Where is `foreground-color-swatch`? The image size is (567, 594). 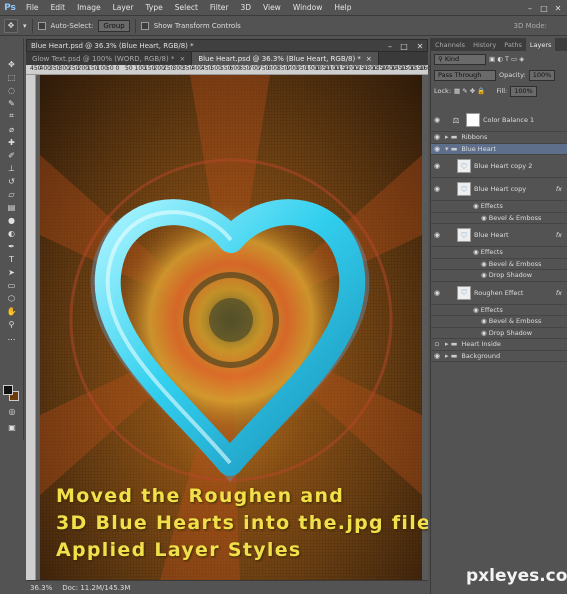 foreground-color-swatch is located at coordinates (8, 390).